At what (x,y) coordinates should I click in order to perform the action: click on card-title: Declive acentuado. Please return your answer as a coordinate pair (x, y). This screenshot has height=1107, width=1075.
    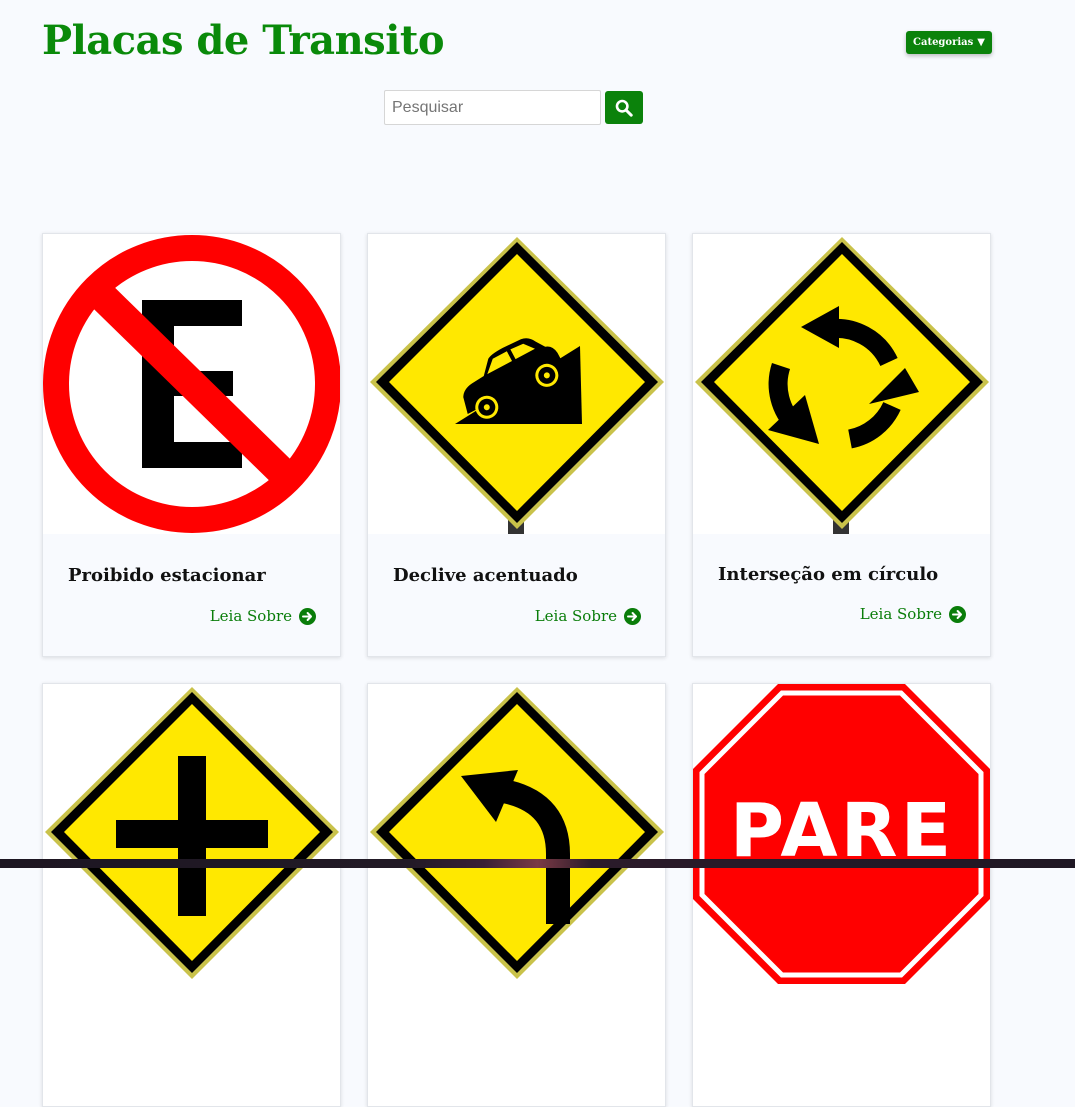
    Looking at the image, I should click on (485, 575).